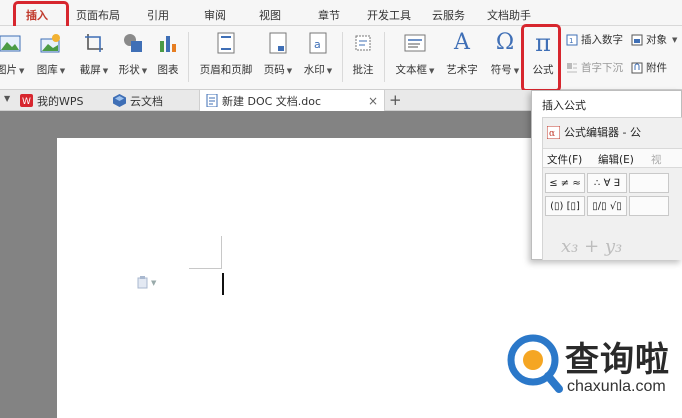  What do you see at coordinates (50, 43) in the screenshot?
I see `gallery-icon` at bounding box center [50, 43].